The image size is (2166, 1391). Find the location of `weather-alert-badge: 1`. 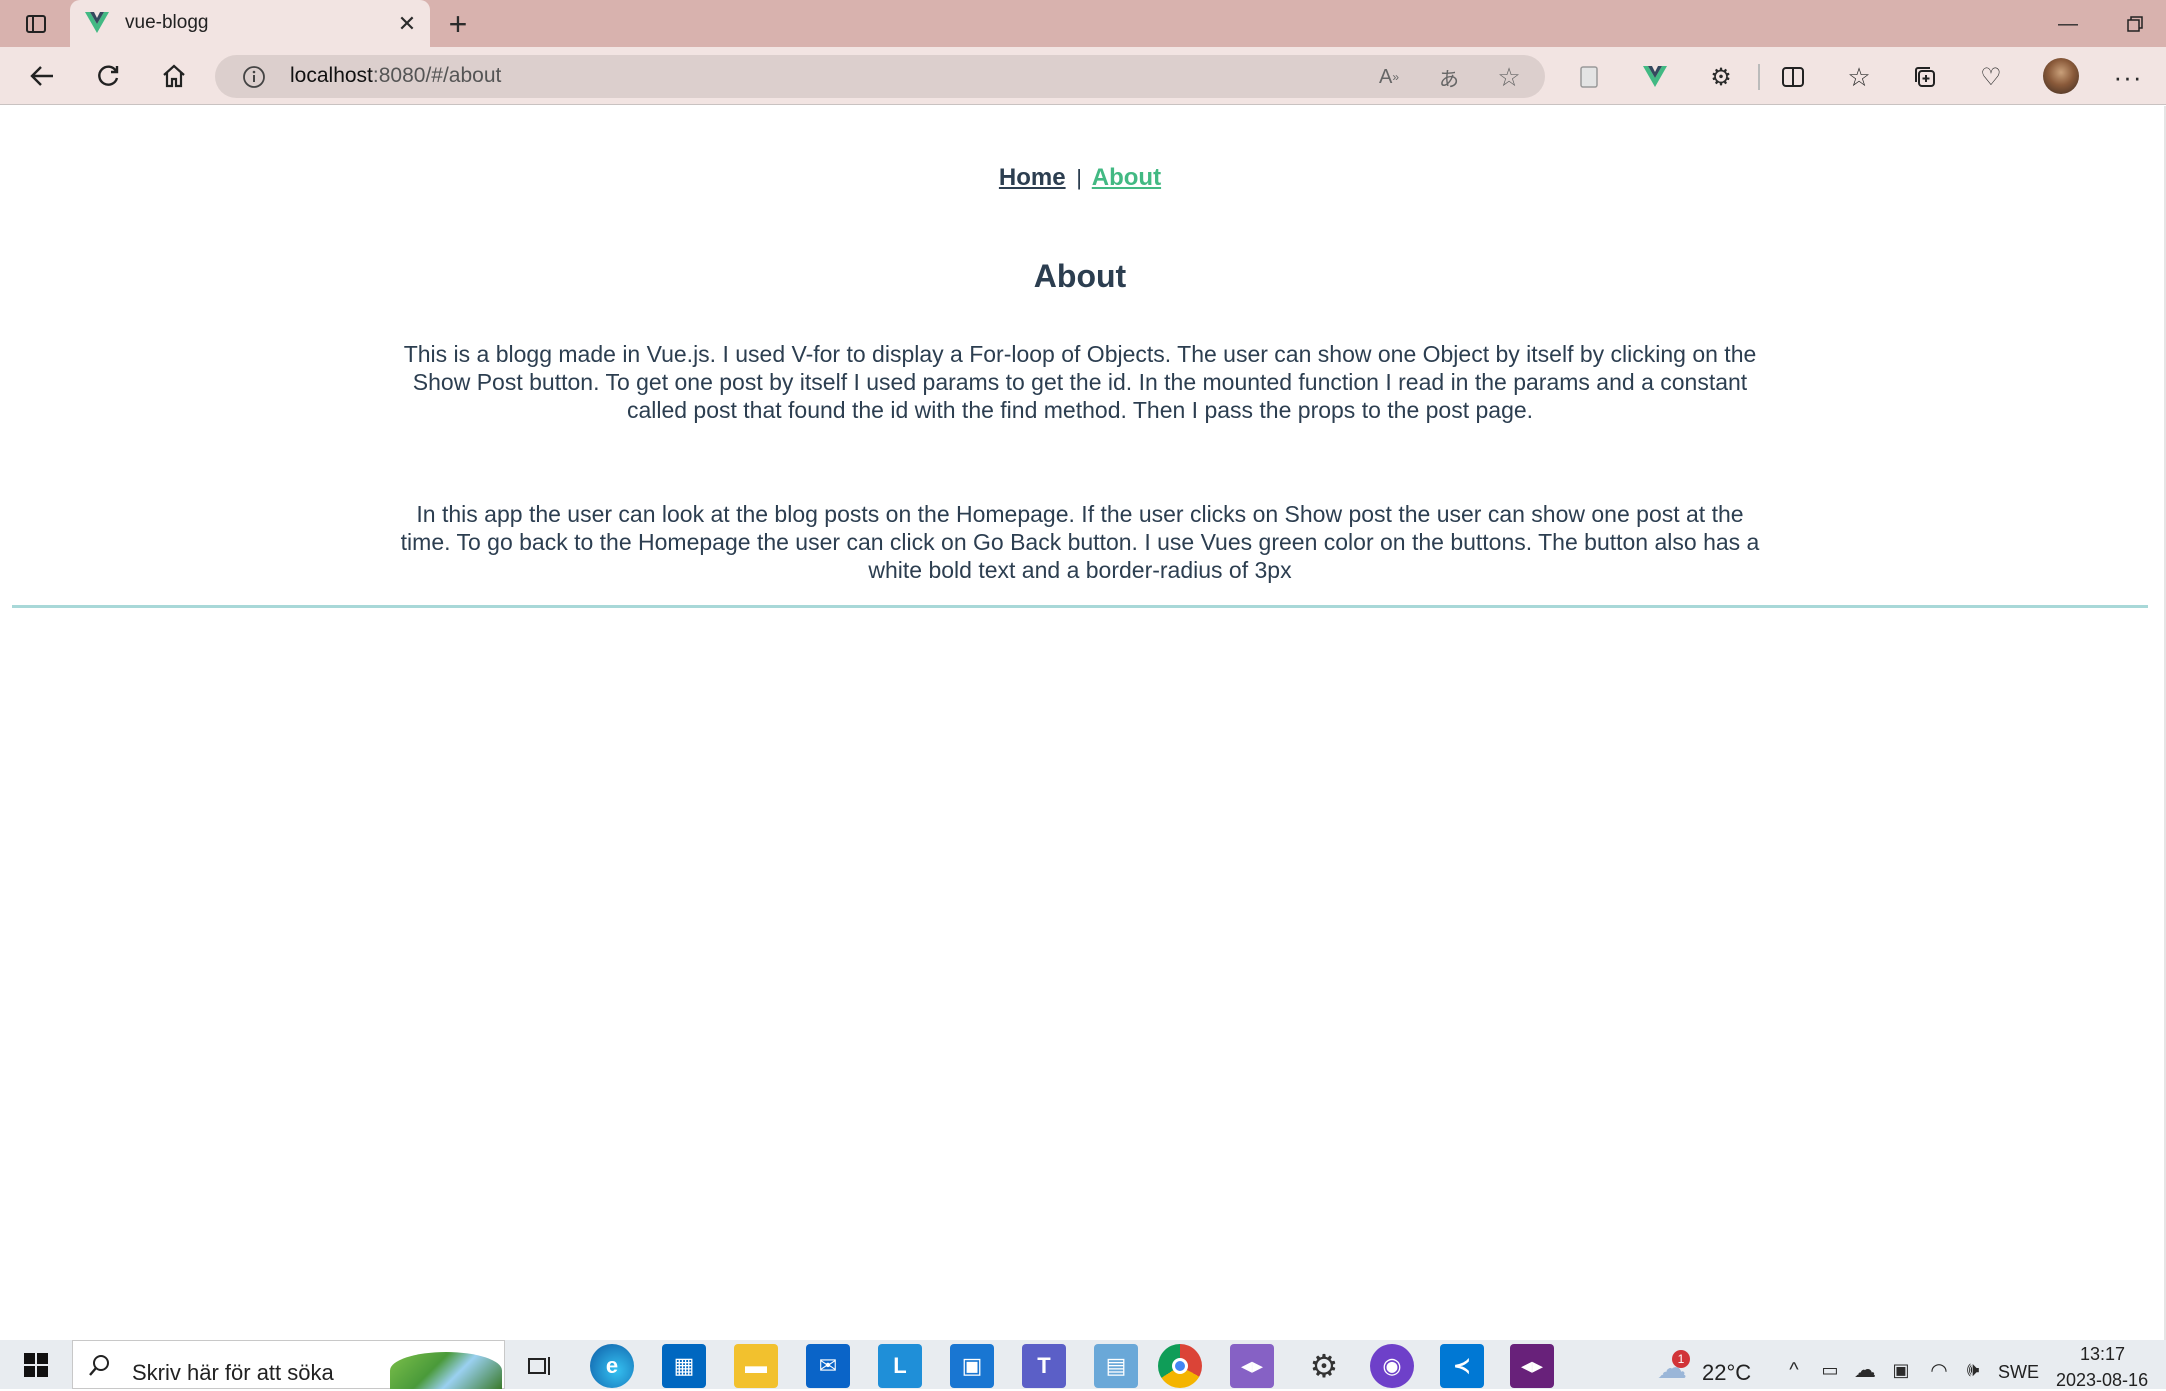

weather-alert-badge: 1 is located at coordinates (1681, 1359).